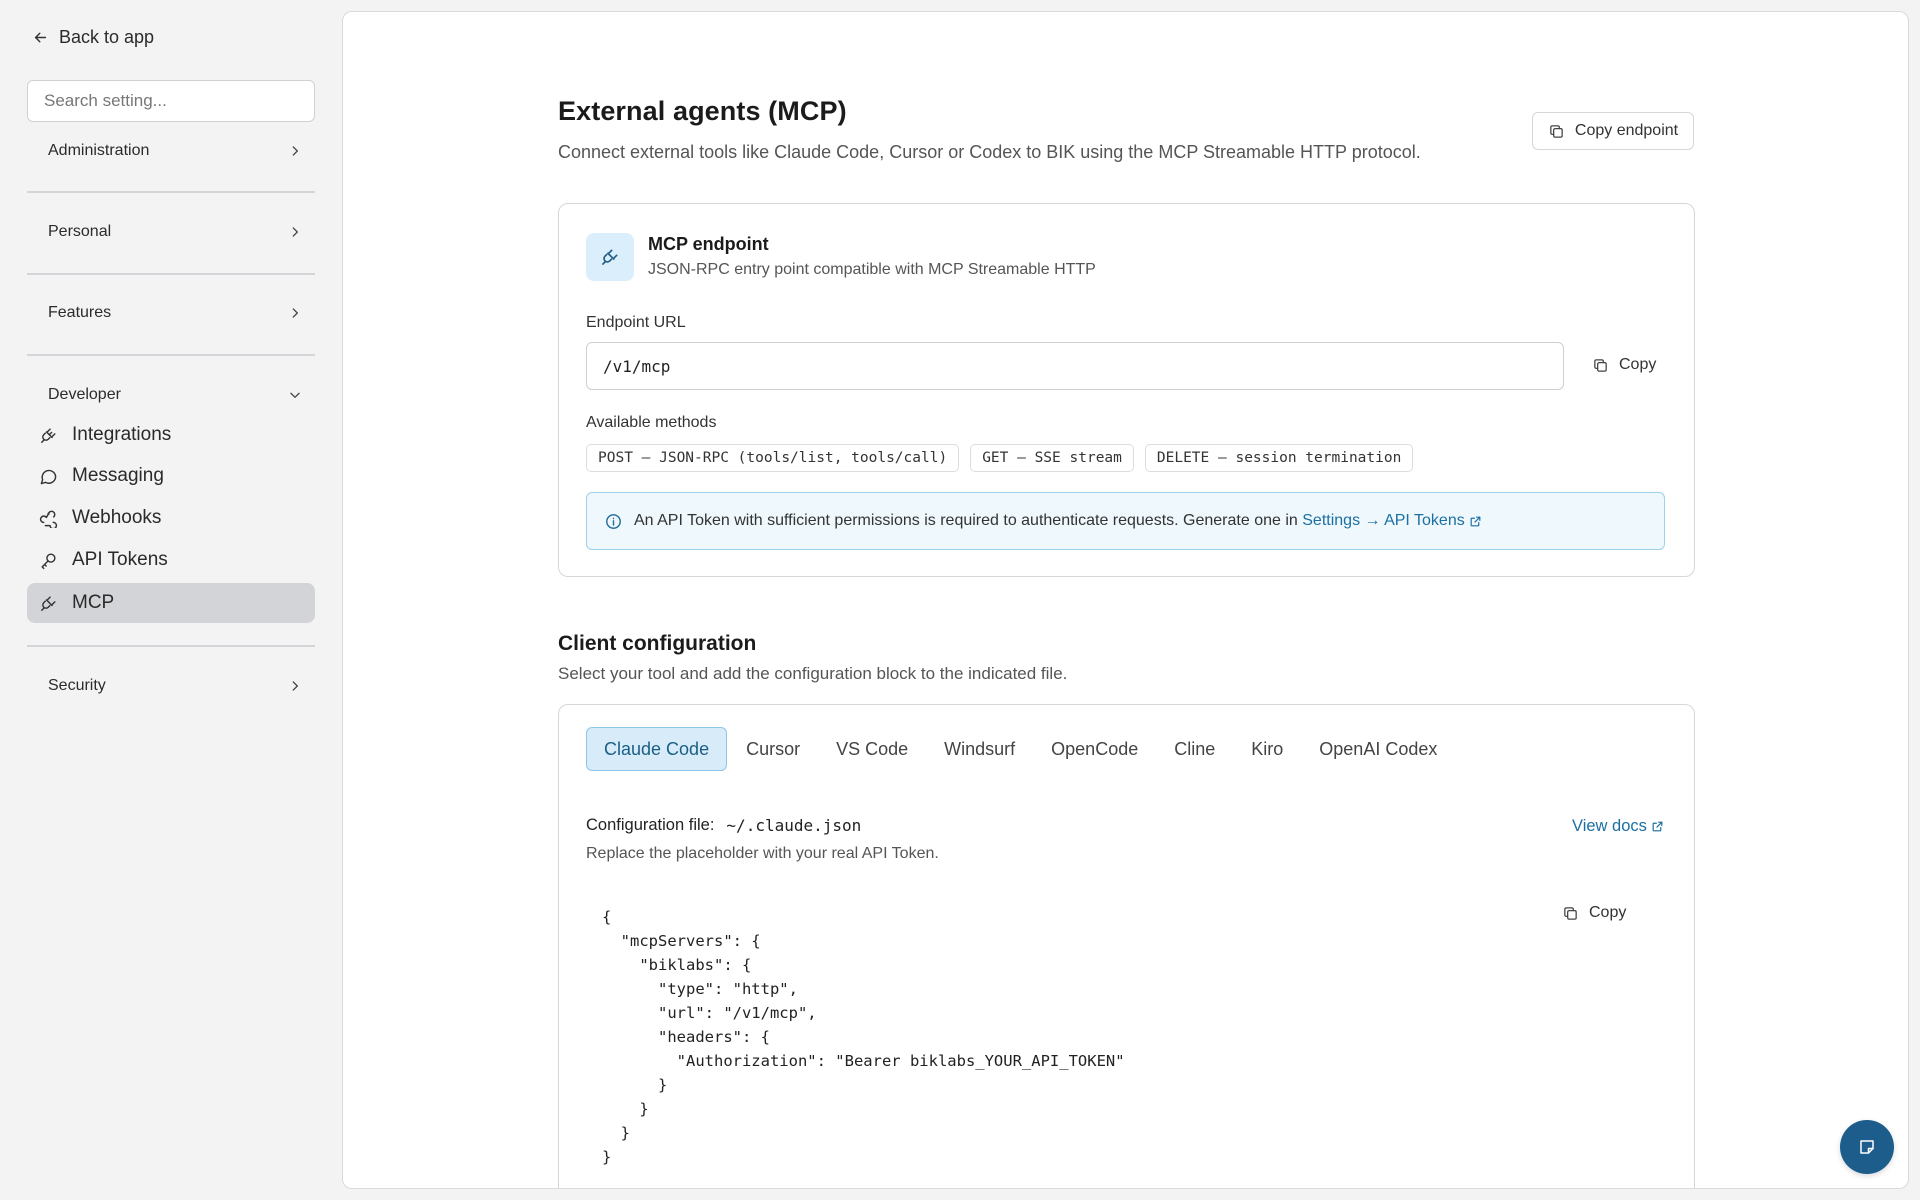  I want to click on nav-section-developer-label: Developer, so click(84, 394).